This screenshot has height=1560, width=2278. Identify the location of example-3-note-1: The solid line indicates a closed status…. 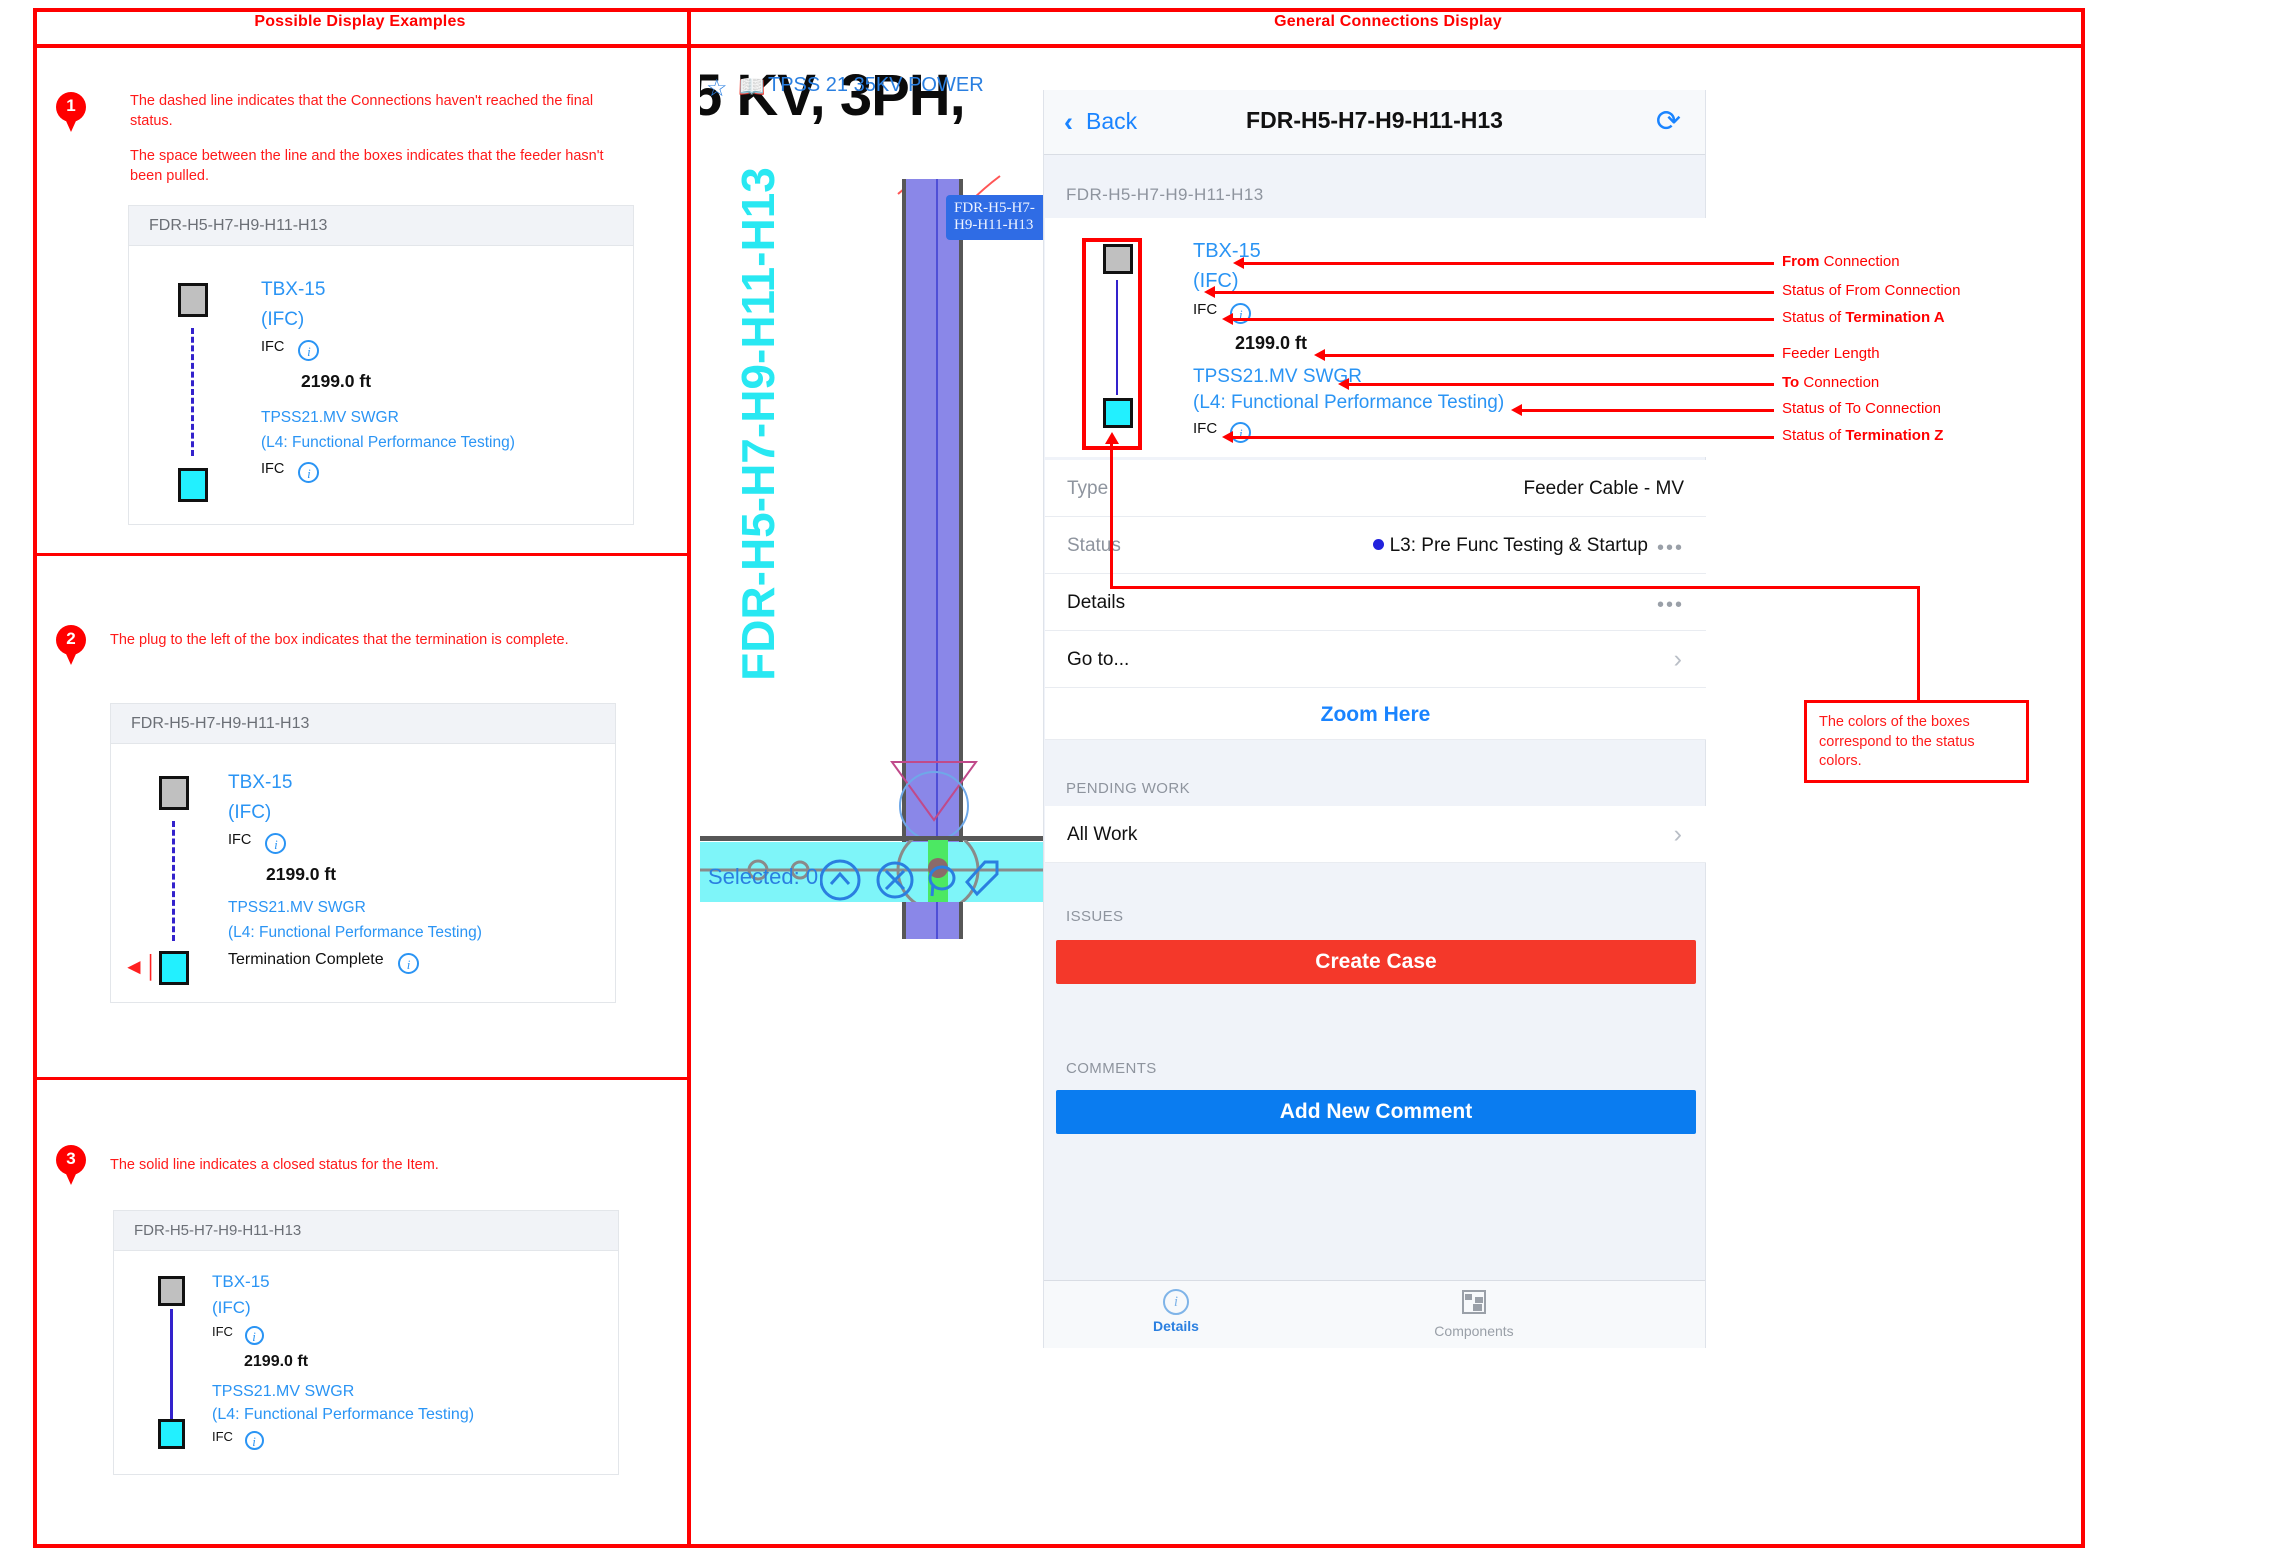
(274, 1165).